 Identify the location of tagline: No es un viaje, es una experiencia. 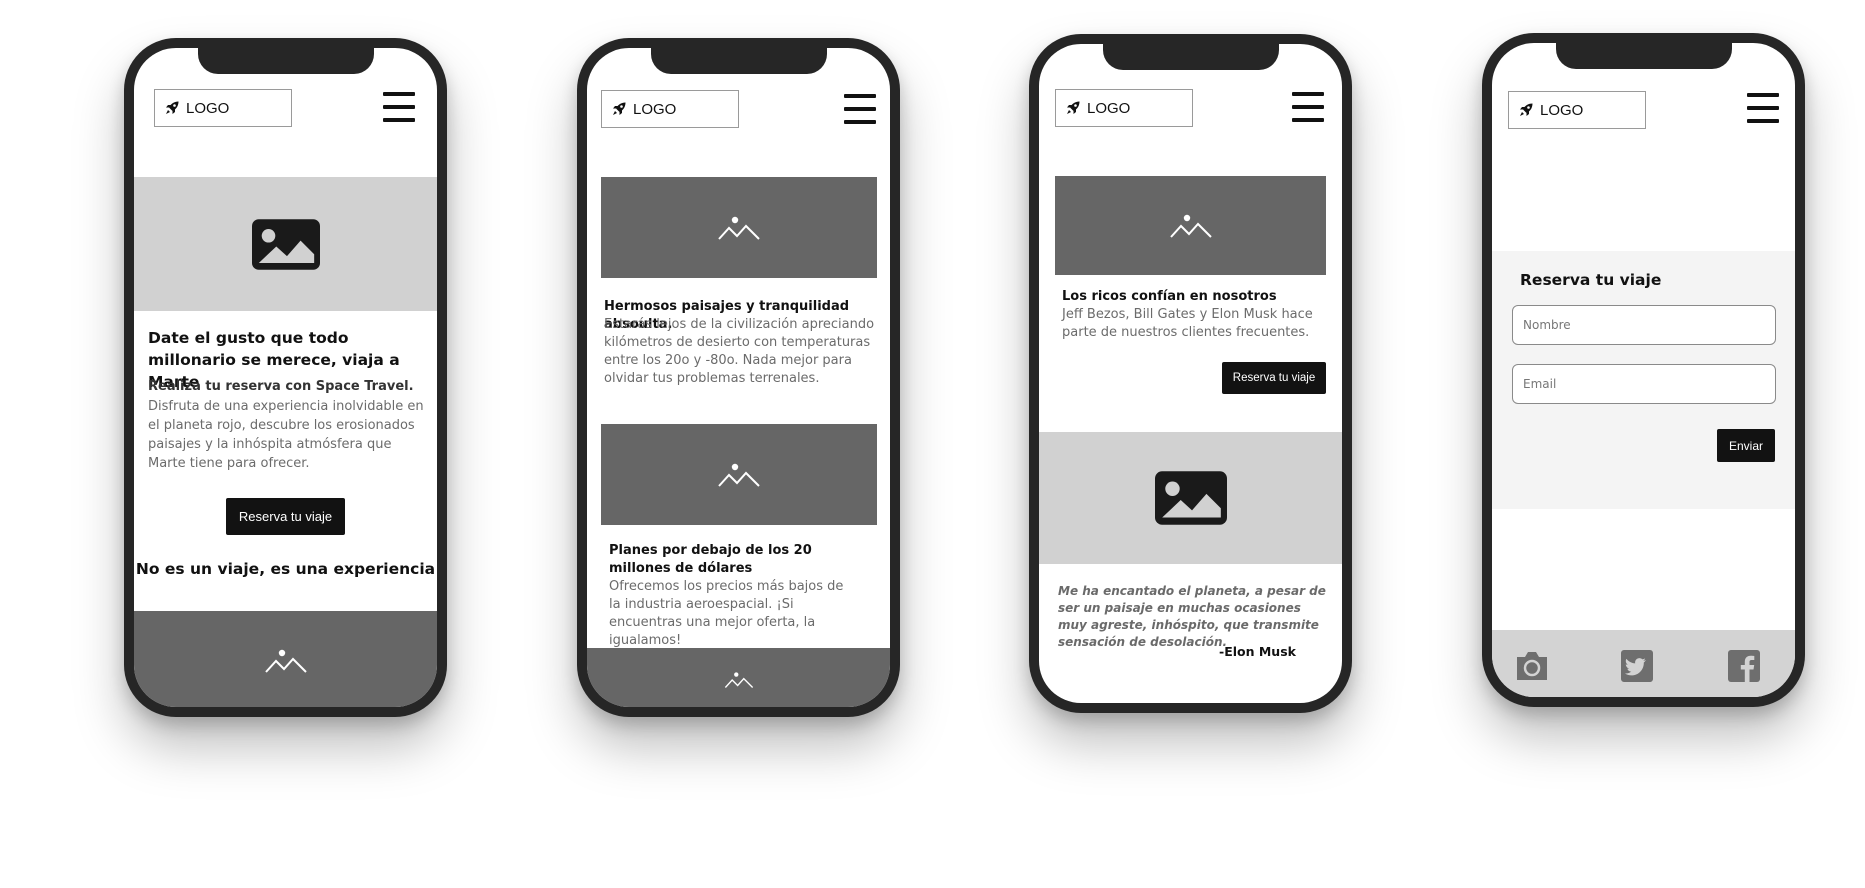
(285, 569).